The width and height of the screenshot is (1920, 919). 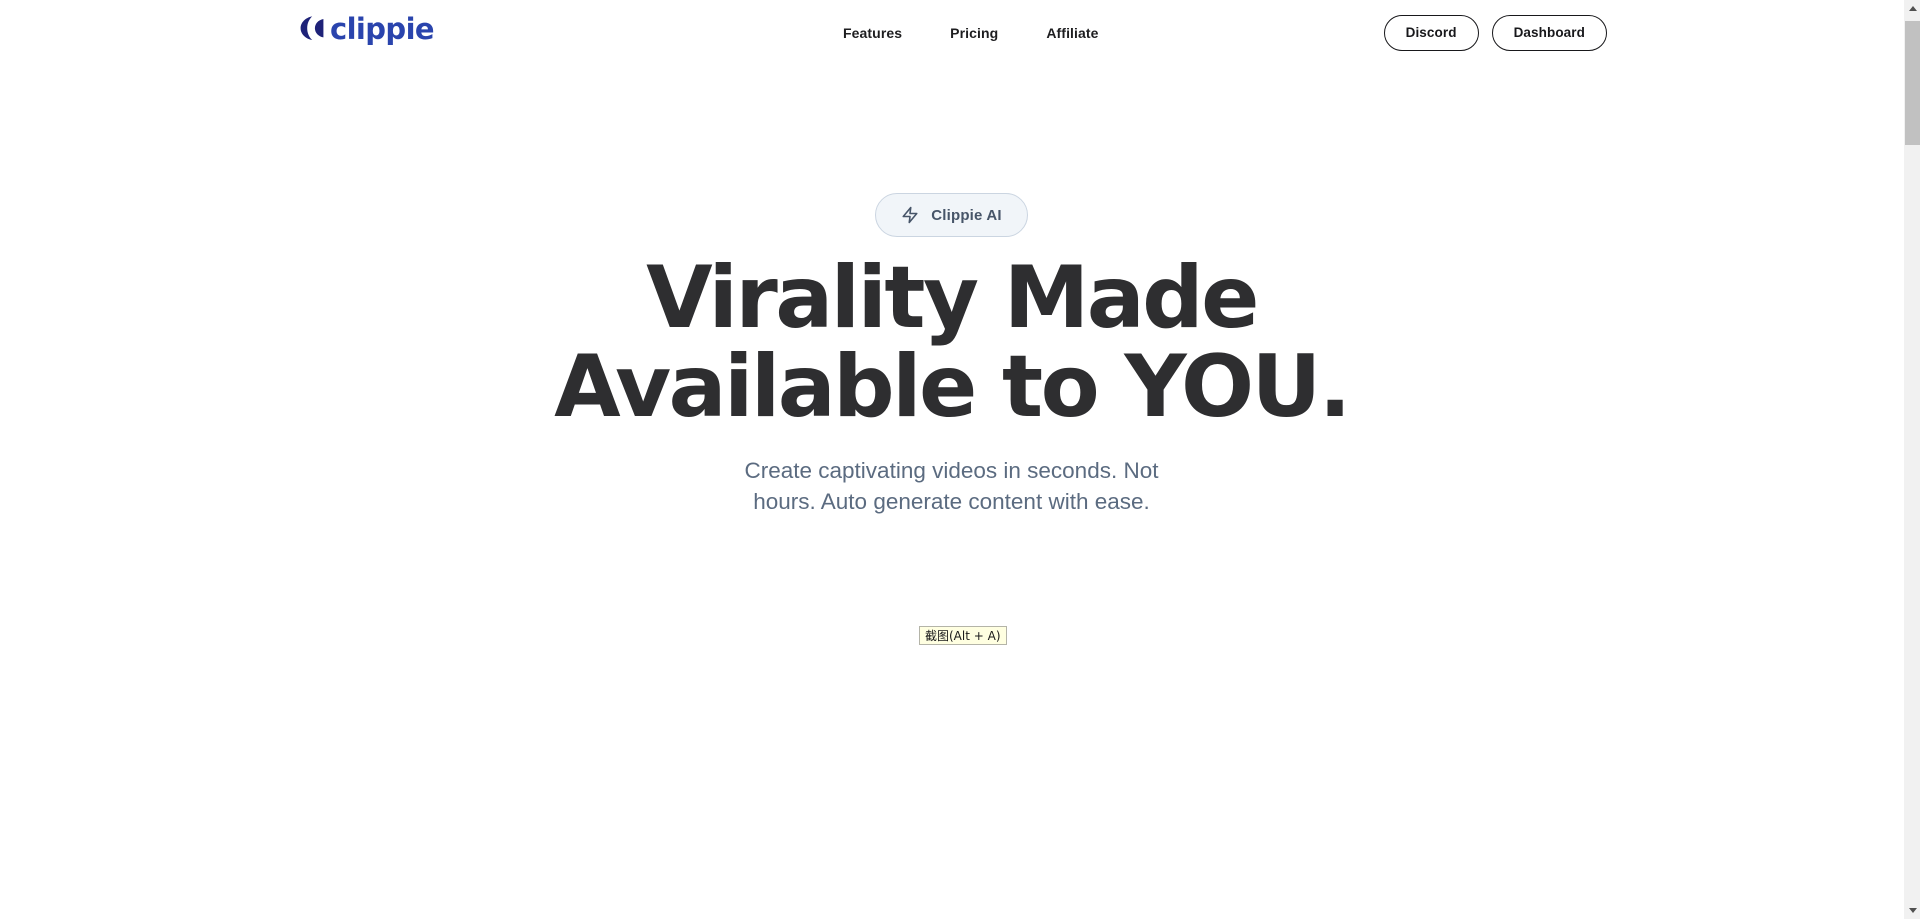 What do you see at coordinates (910, 215) in the screenshot?
I see `zap-icon` at bounding box center [910, 215].